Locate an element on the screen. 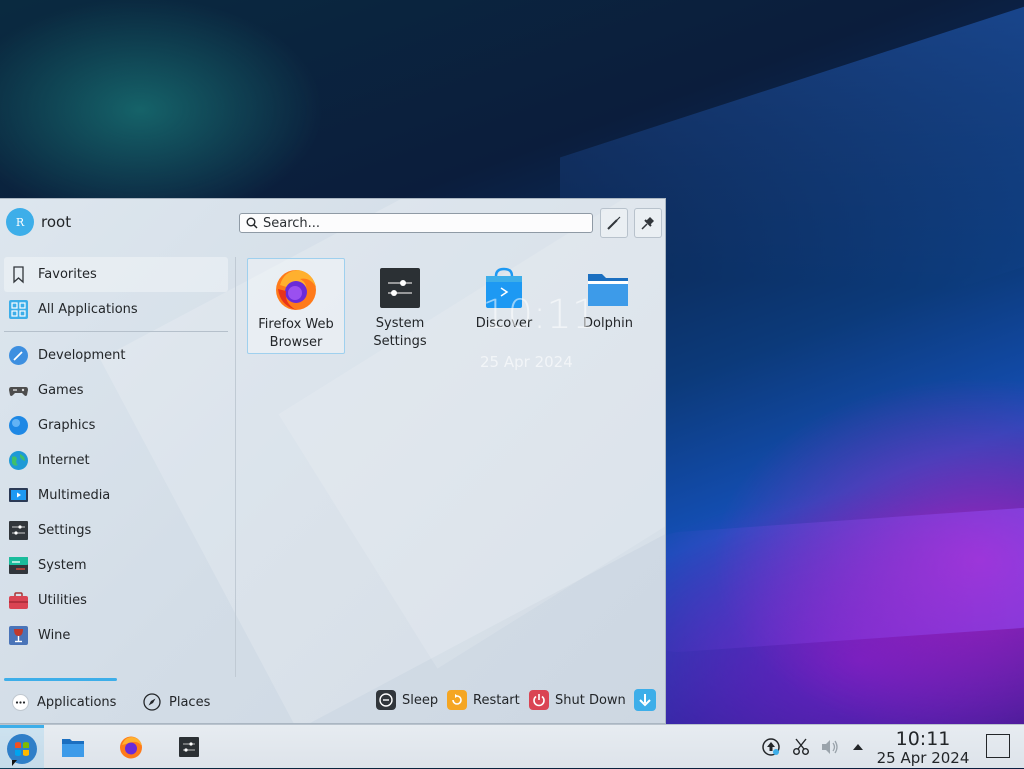 Image resolution: width=1024 pixels, height=769 pixels. volume-tray-button is located at coordinates (830, 747).